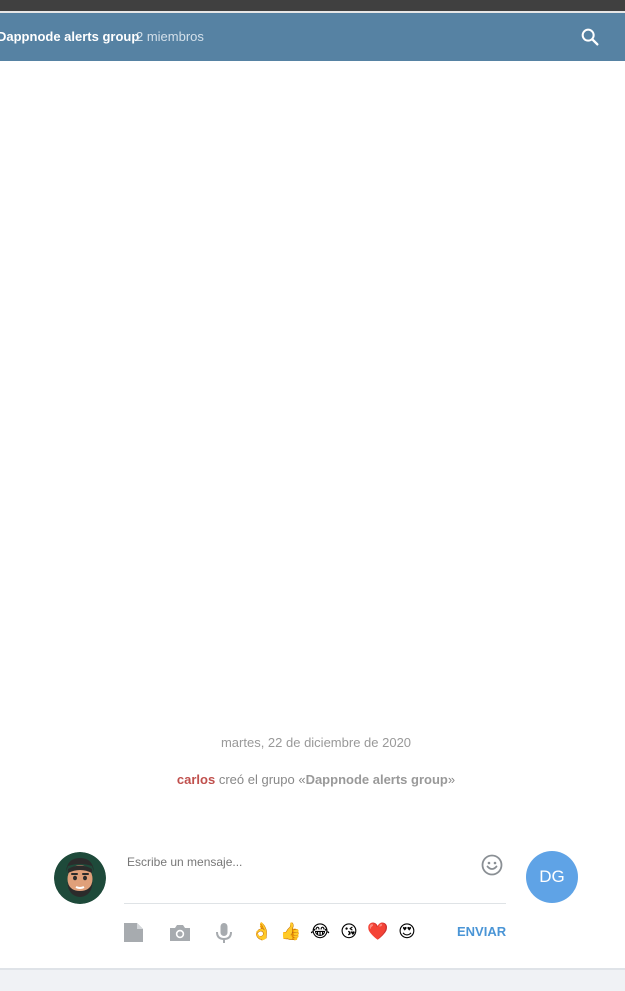 Image resolution: width=625 pixels, height=991 pixels. I want to click on avatar-image, so click(80, 878).